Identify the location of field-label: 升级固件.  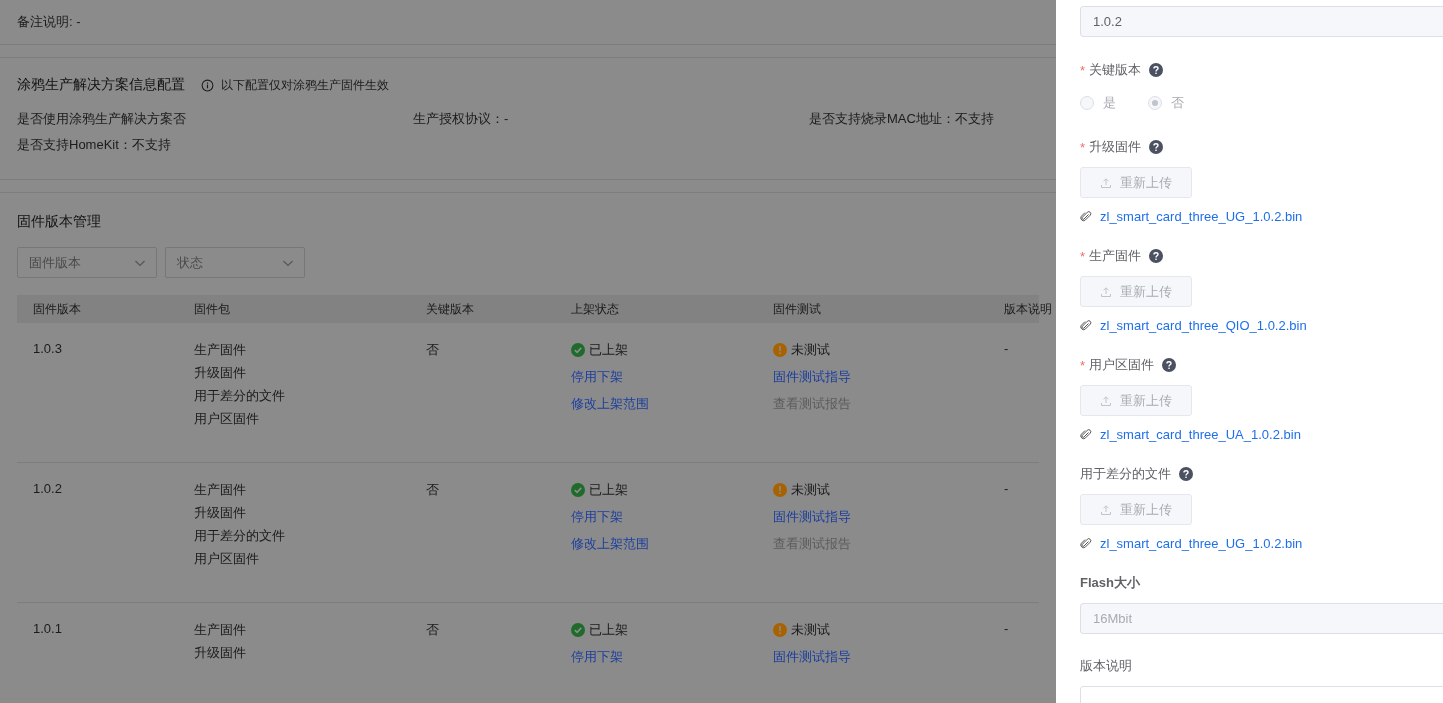
(1115, 147).